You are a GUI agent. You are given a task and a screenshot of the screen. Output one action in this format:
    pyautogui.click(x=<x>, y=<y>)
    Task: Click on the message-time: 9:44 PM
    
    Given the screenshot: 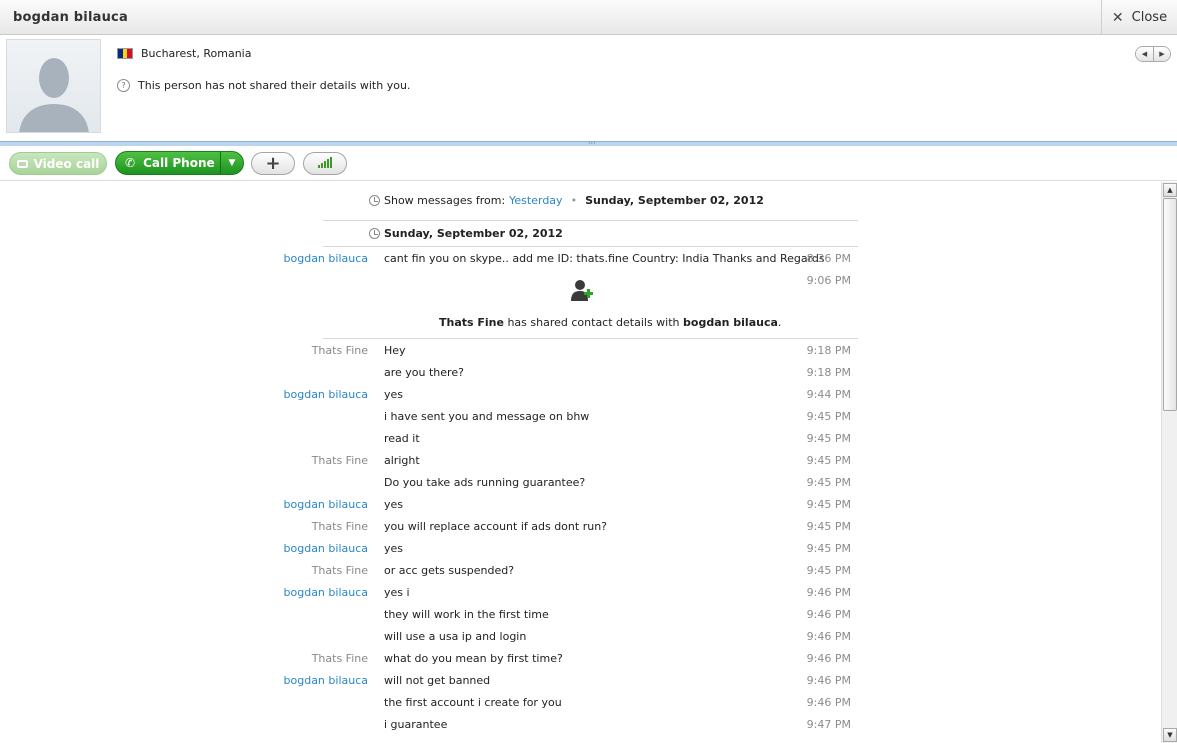 What is the action you would take?
    pyautogui.click(x=828, y=394)
    